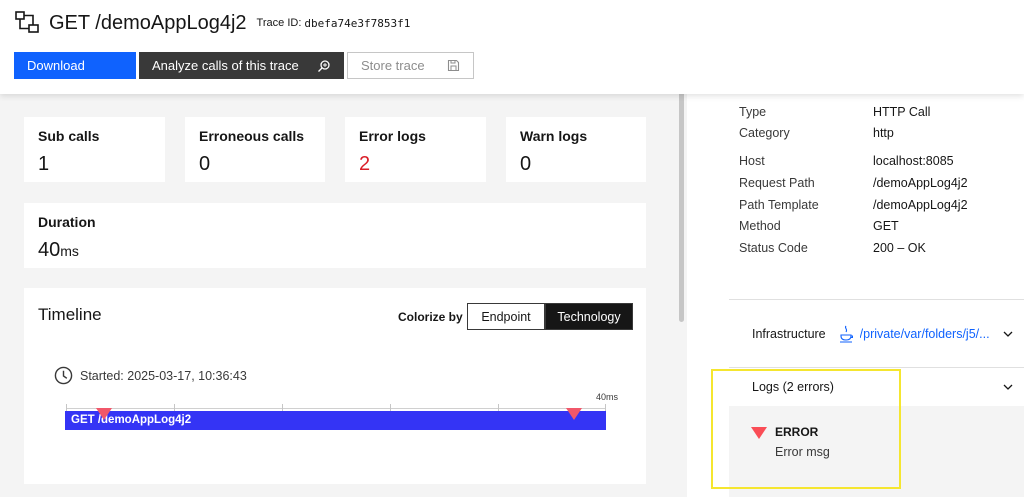 This screenshot has height=497, width=1024. Describe the element at coordinates (526, 164) in the screenshot. I see `warn-logs-value: 0` at that location.